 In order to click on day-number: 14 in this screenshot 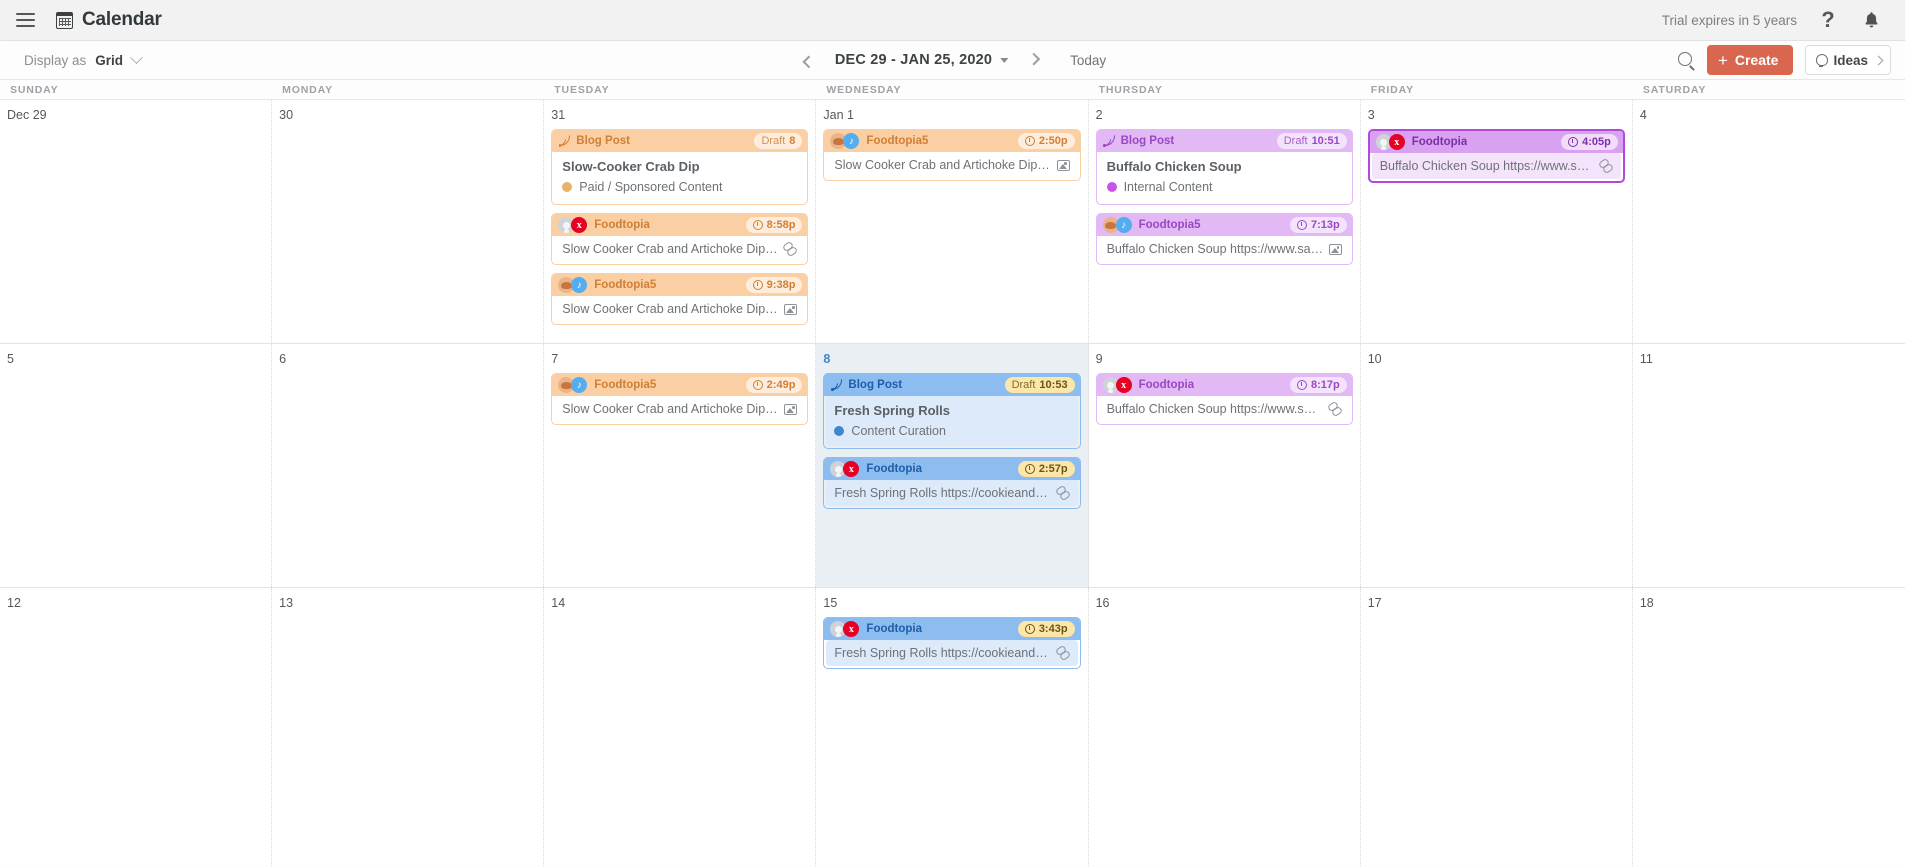, I will do `click(558, 603)`.